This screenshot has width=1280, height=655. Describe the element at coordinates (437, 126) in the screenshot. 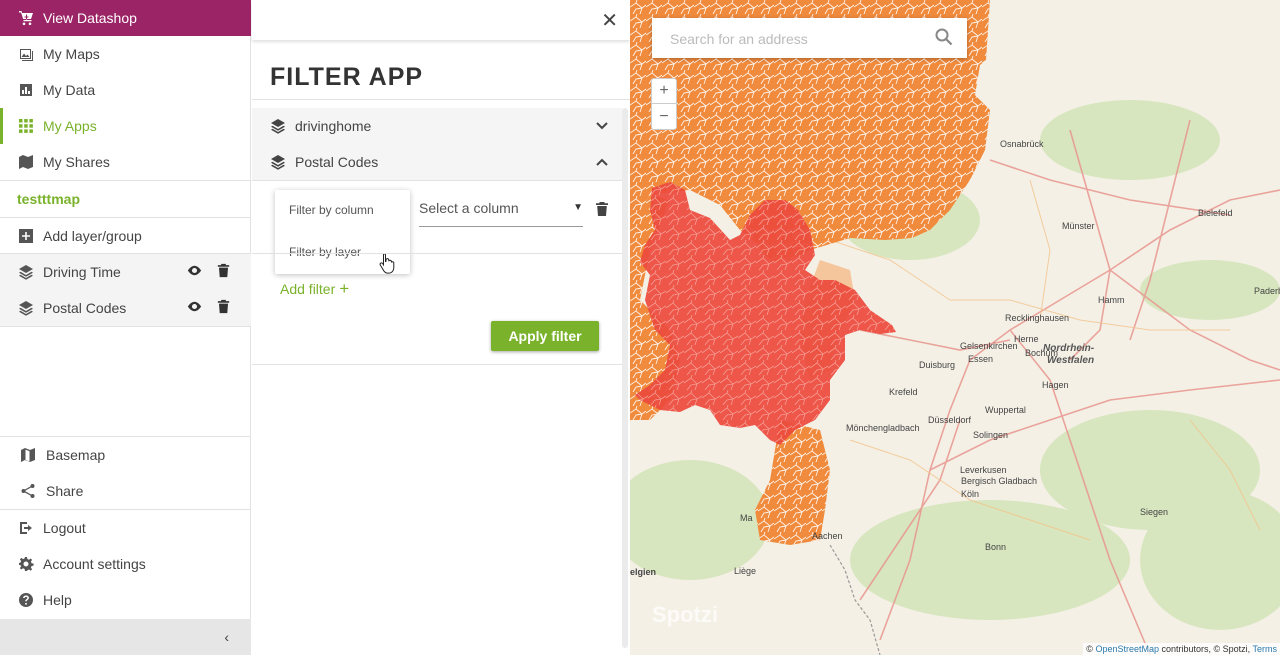

I see `accordion-drivinghome: drivinghome` at that location.